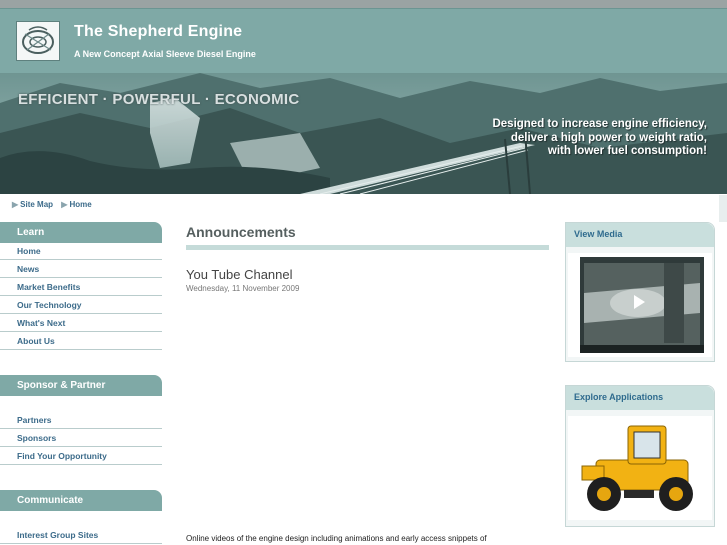 The width and height of the screenshot is (727, 545). Describe the element at coordinates (55, 204) in the screenshot. I see `breadcrumb: ▶ Site Map ▶ Home` at that location.